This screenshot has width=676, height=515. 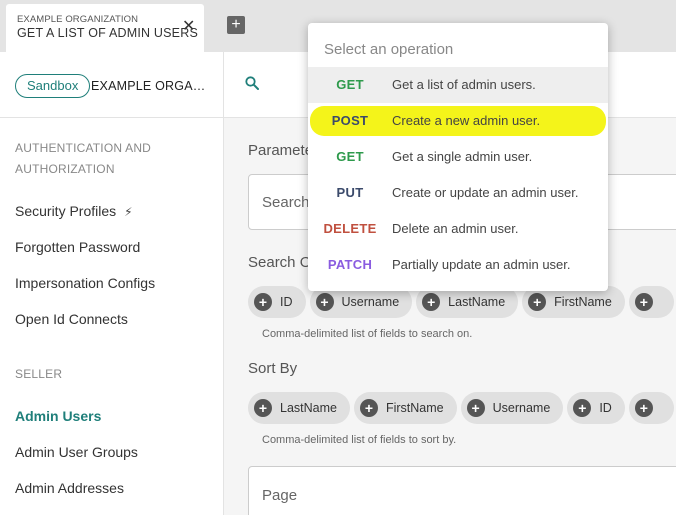 What do you see at coordinates (277, 302) in the screenshot?
I see `chip-search-id: + ID` at bounding box center [277, 302].